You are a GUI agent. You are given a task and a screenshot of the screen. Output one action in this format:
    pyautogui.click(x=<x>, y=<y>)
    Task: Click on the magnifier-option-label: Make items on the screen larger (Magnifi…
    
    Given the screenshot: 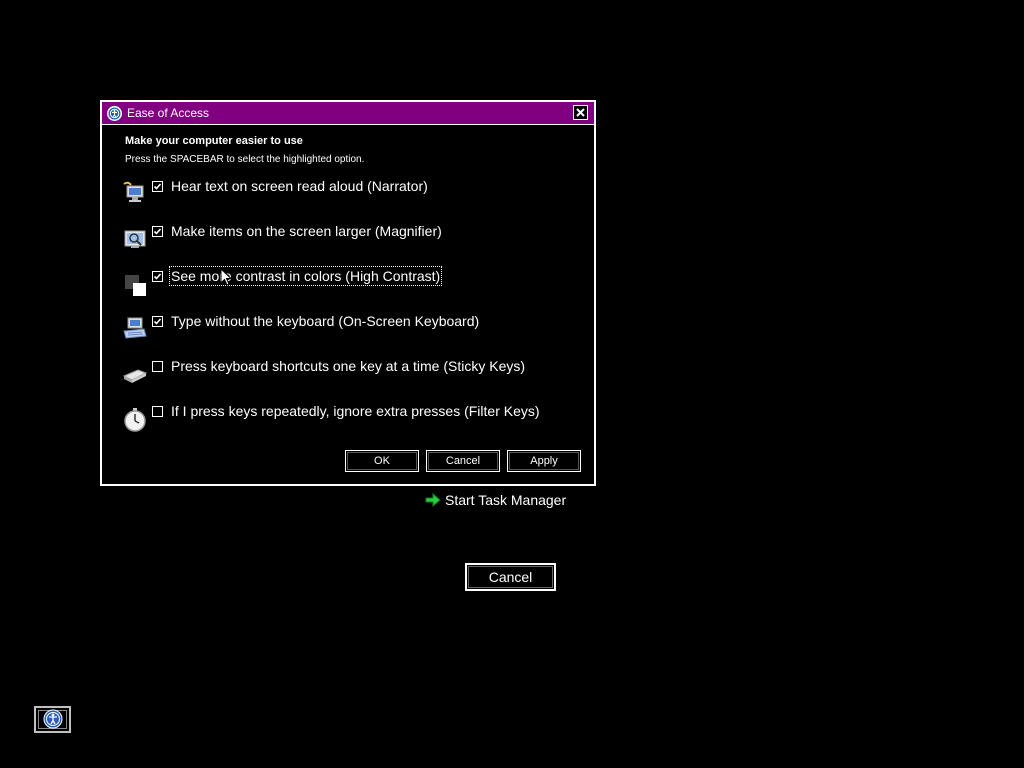 What is the action you would take?
    pyautogui.click(x=306, y=231)
    